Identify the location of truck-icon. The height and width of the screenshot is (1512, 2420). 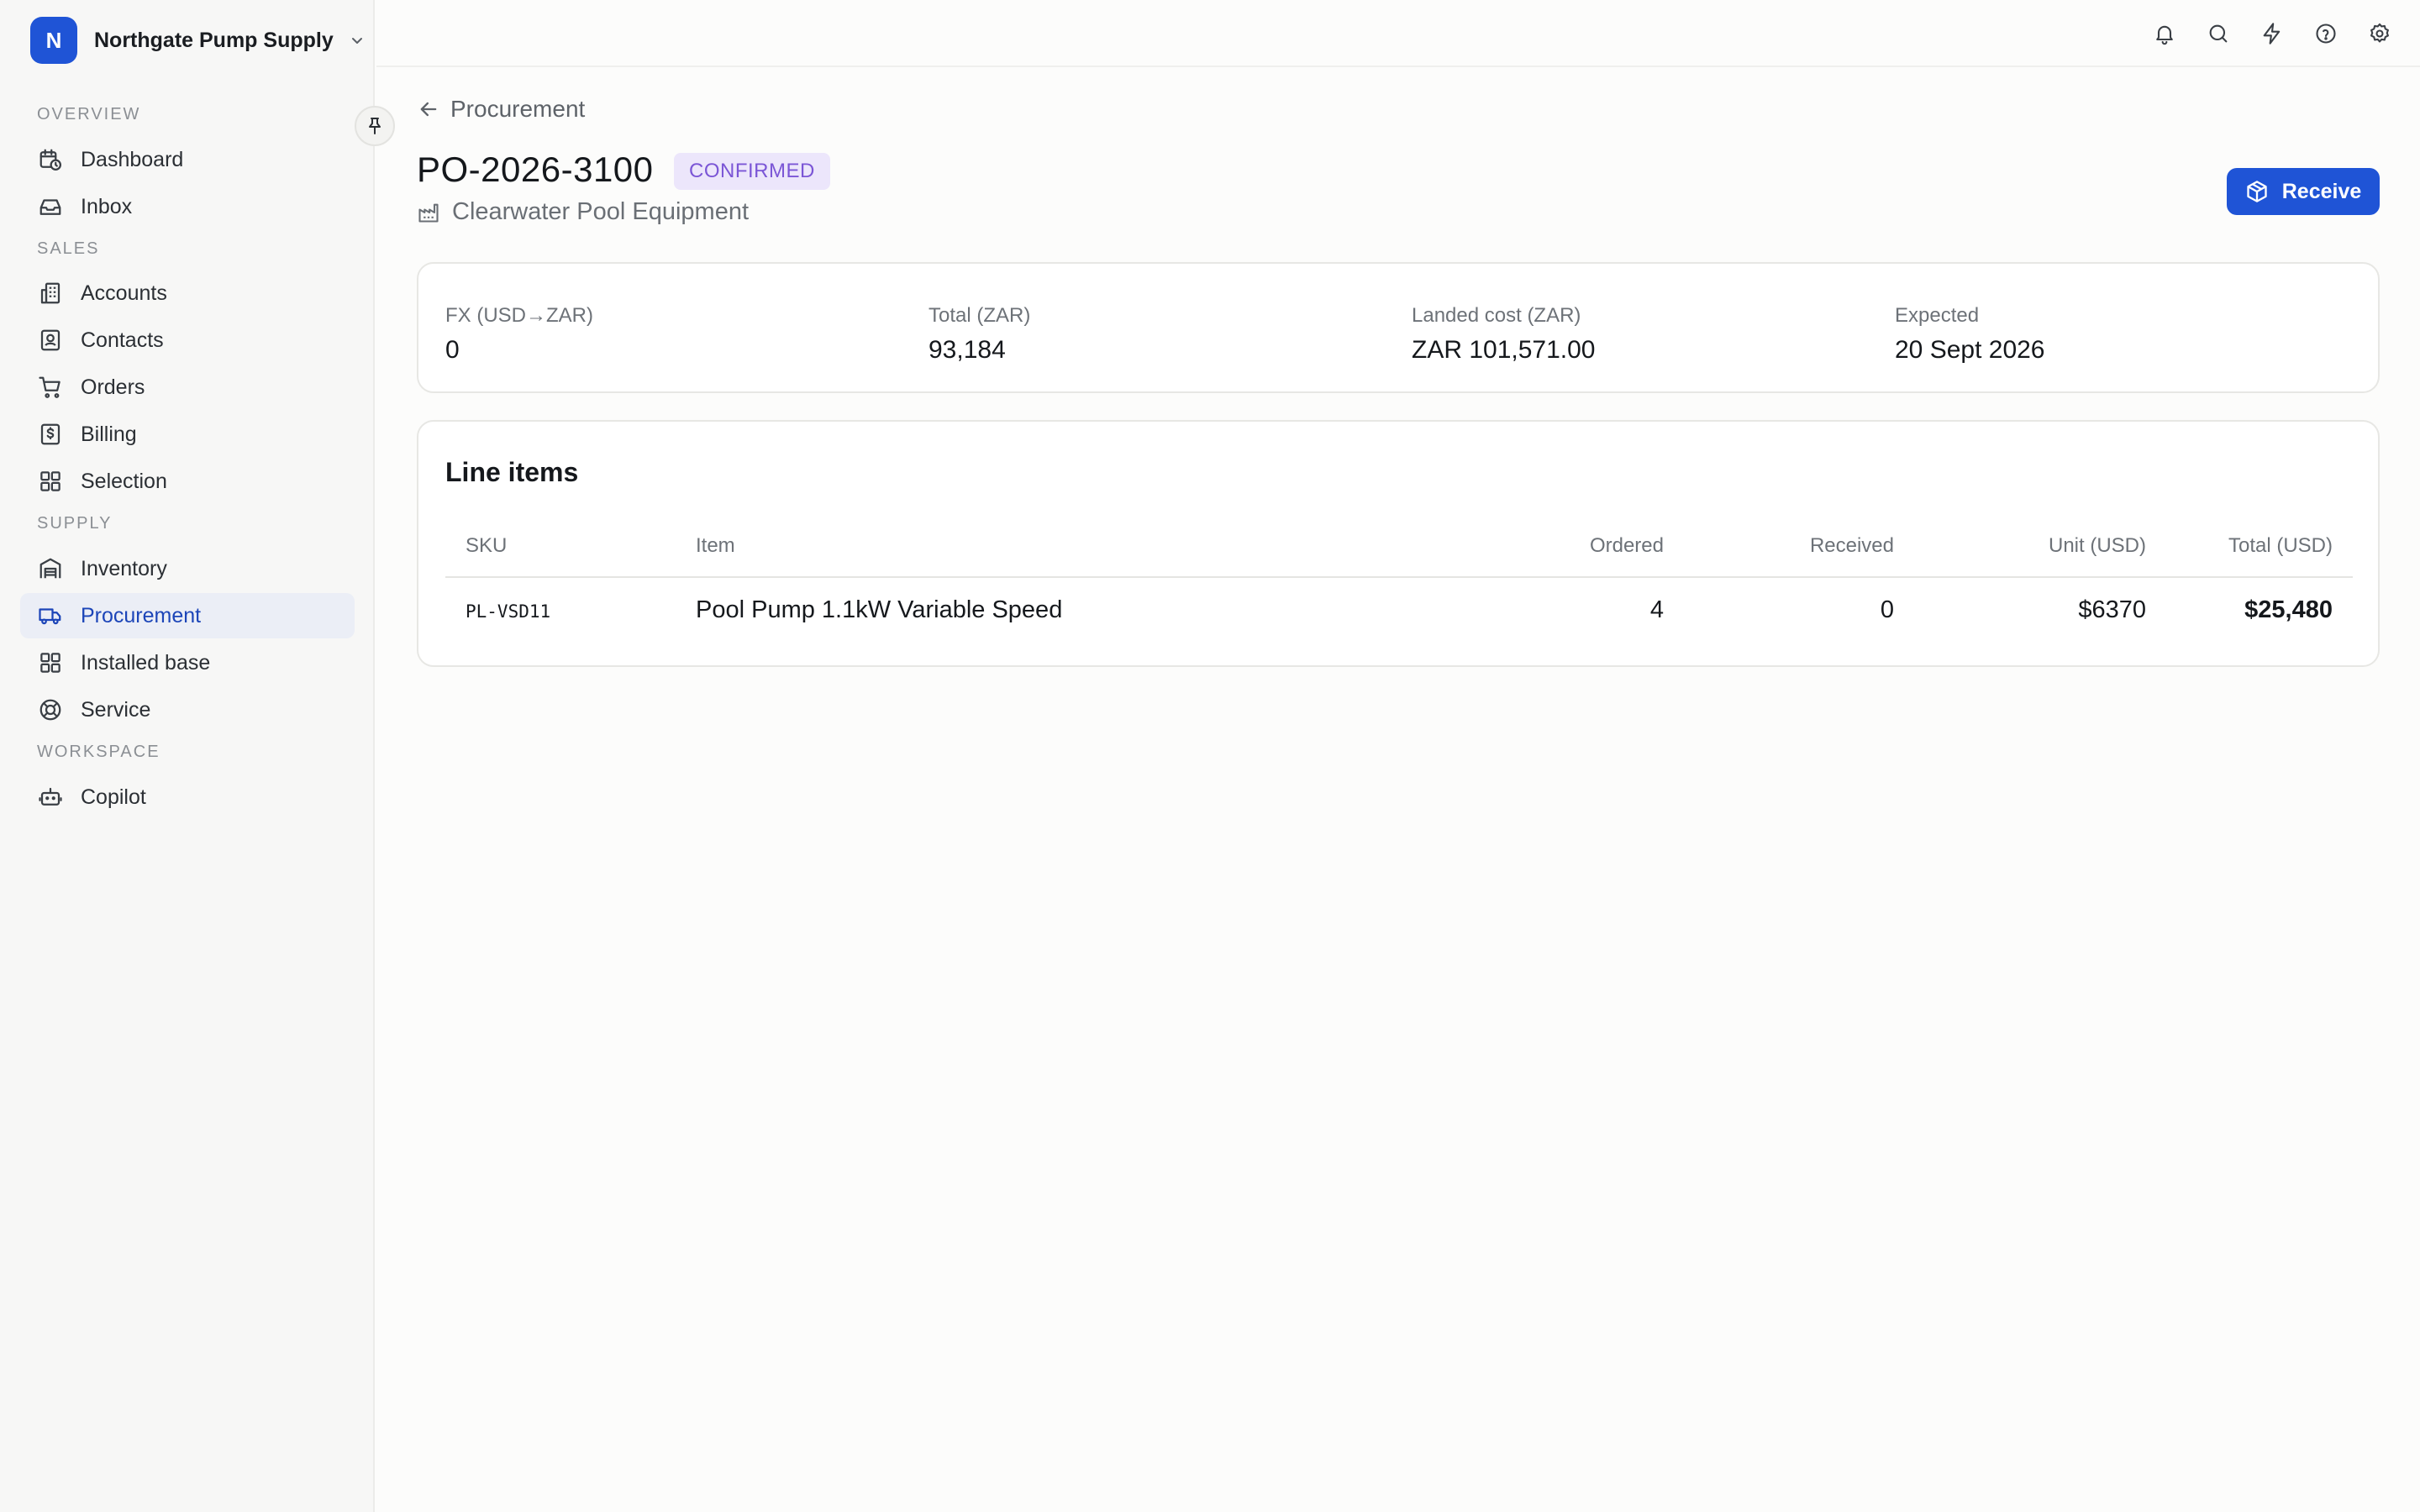
(51, 615).